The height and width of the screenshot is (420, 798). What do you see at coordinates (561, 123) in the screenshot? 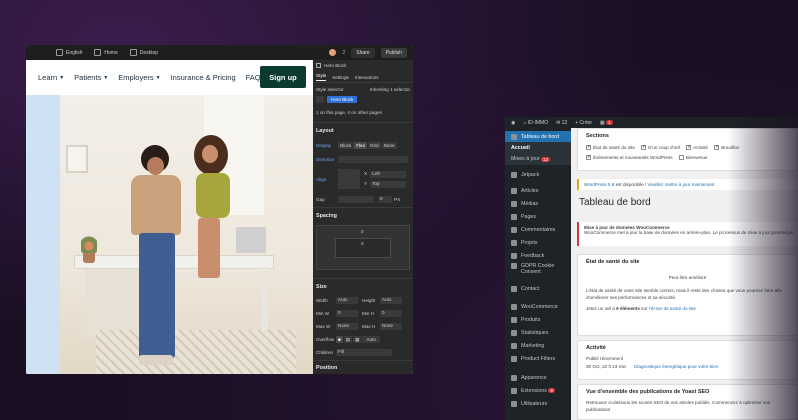
I see `comments-link: ✉ 12` at bounding box center [561, 123].